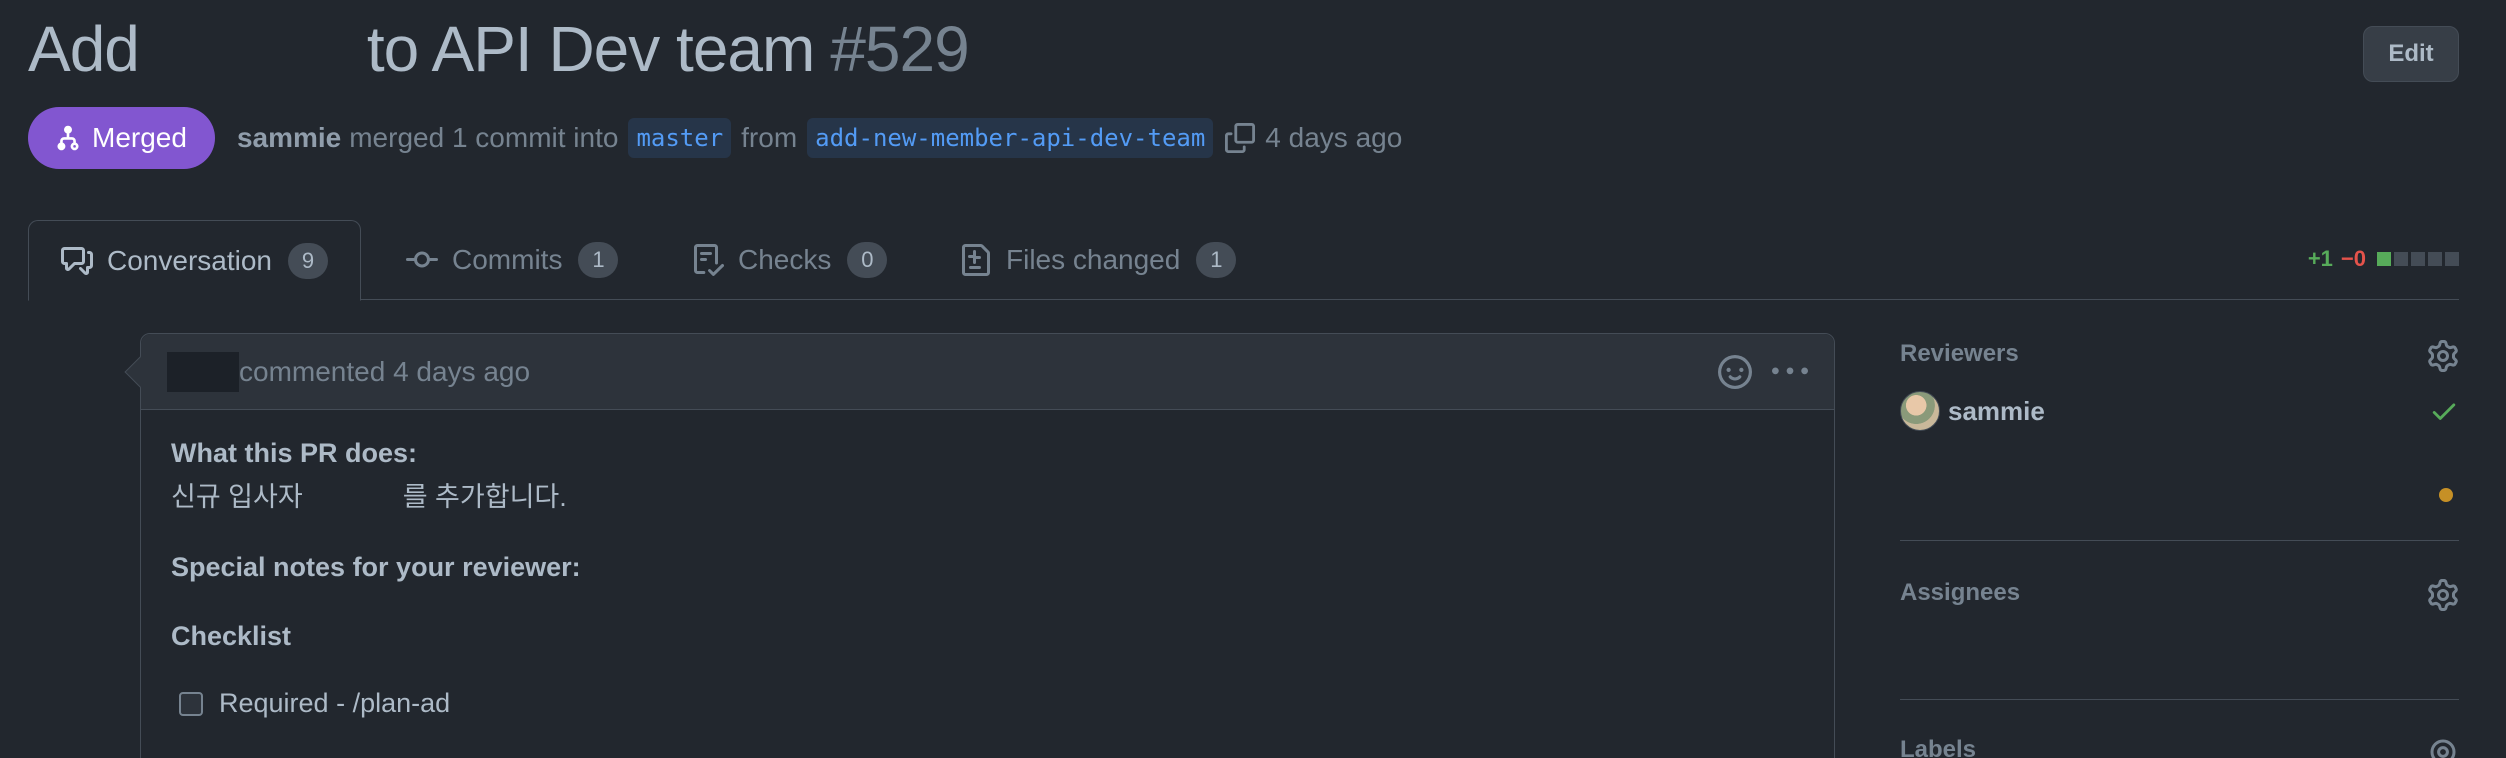  Describe the element at coordinates (1334, 137) in the screenshot. I see `merge-time: 4 days ago` at that location.